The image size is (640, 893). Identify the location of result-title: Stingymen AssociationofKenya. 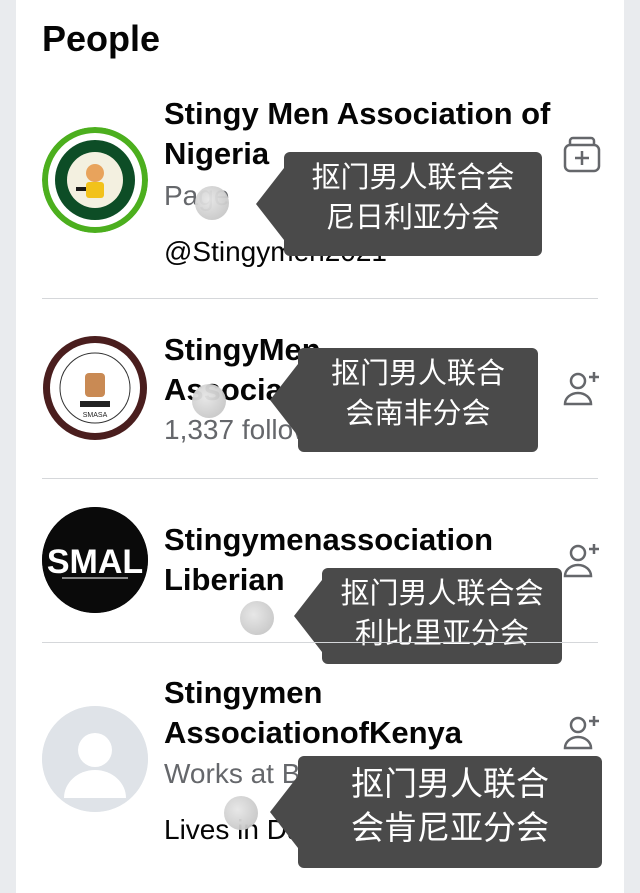
(359, 713).